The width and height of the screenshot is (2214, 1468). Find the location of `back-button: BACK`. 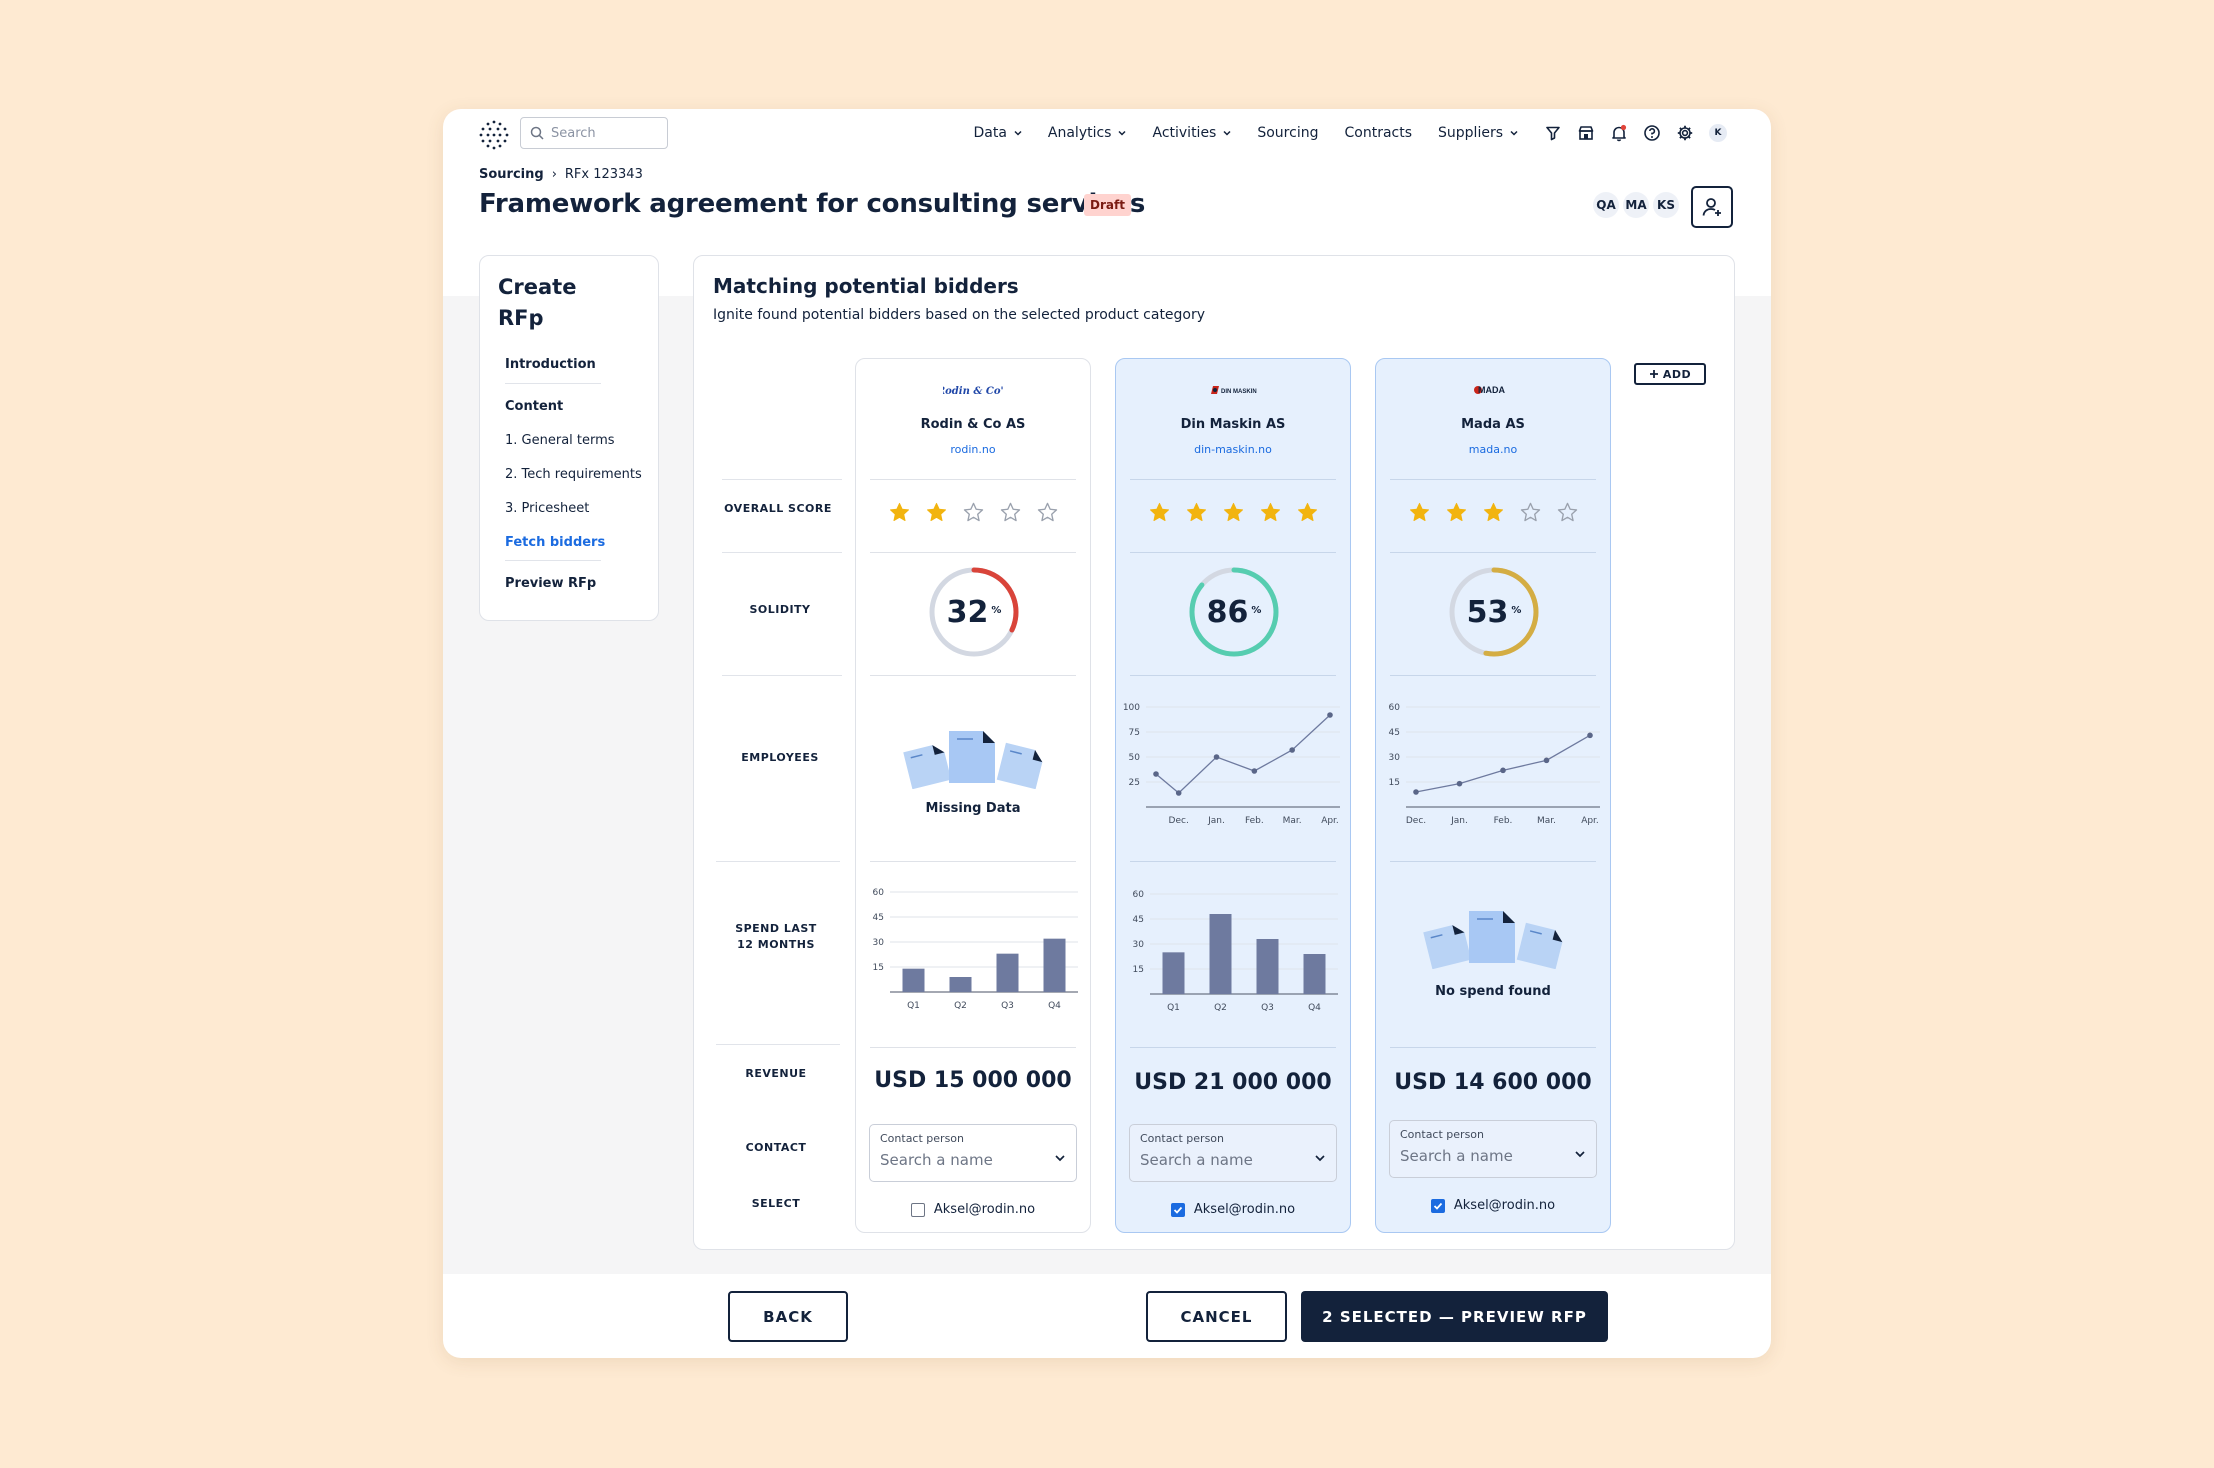

back-button: BACK is located at coordinates (788, 1316).